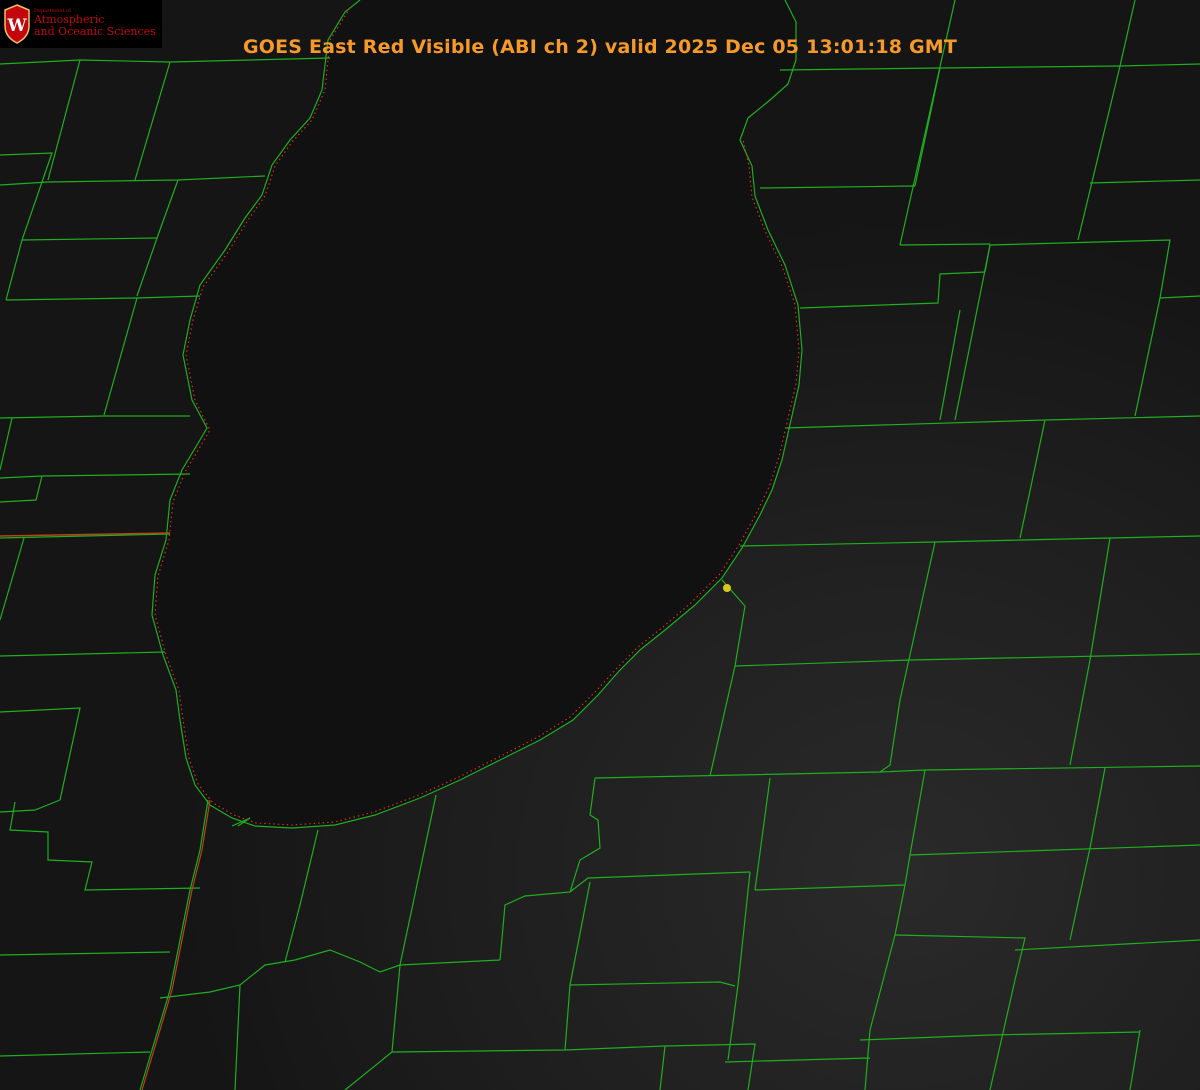  I want to click on crest-letter: W, so click(16, 26).